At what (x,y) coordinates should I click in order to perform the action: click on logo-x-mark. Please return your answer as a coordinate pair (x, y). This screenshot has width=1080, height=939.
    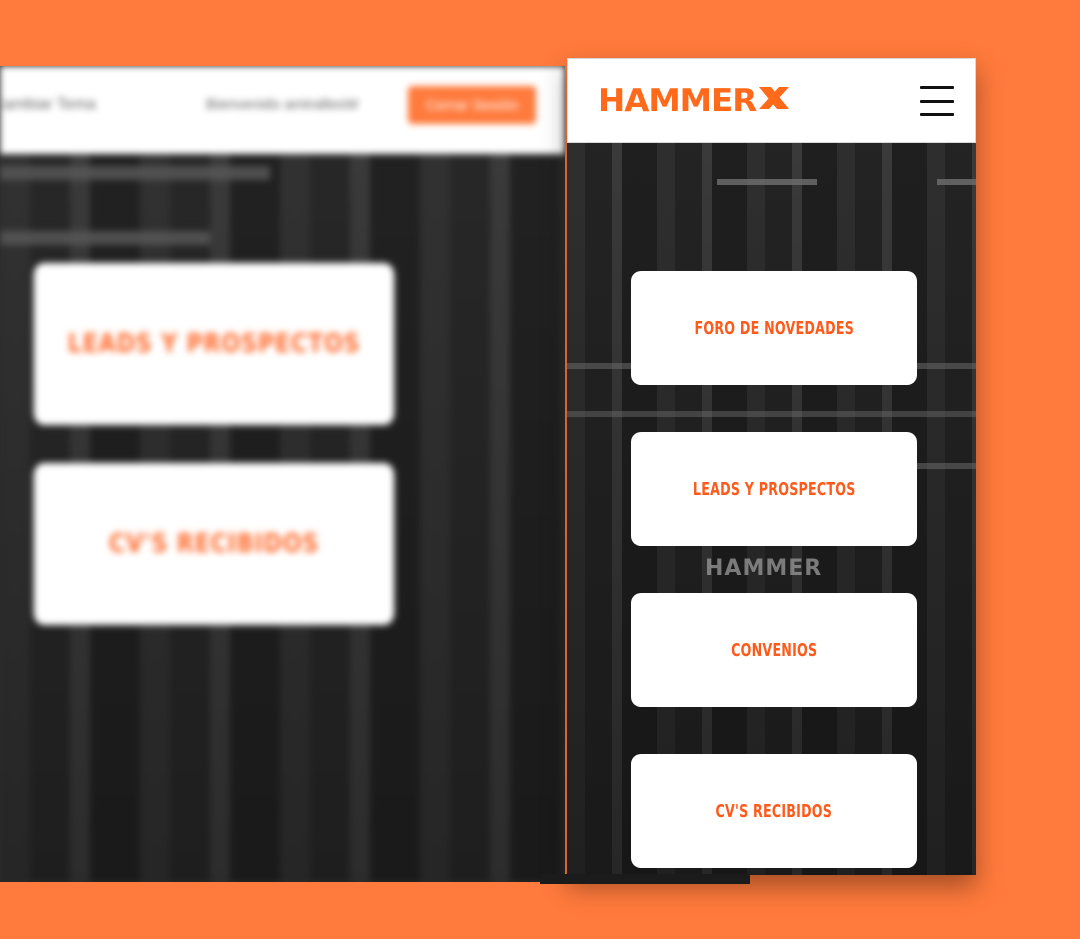
    Looking at the image, I should click on (774, 101).